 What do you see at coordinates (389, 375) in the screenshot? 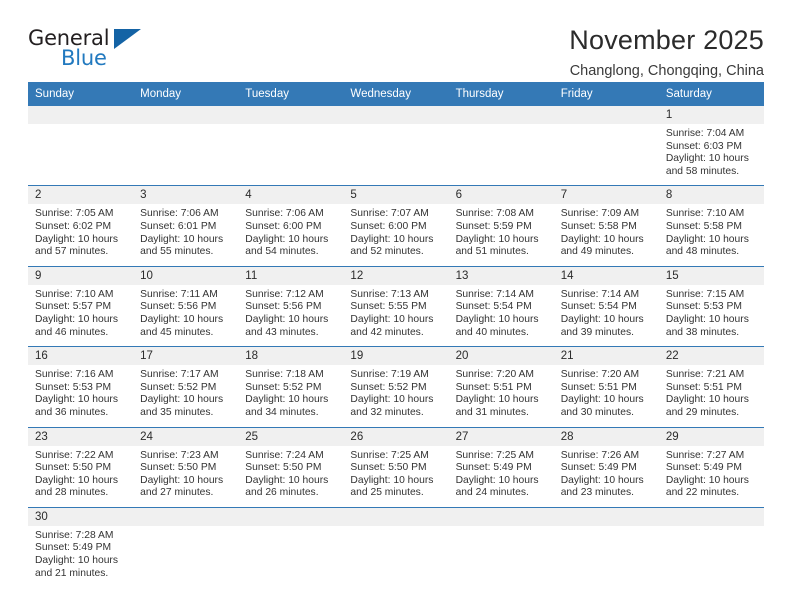
I see `sunrise-time: Sunrise: 7:19 AM` at bounding box center [389, 375].